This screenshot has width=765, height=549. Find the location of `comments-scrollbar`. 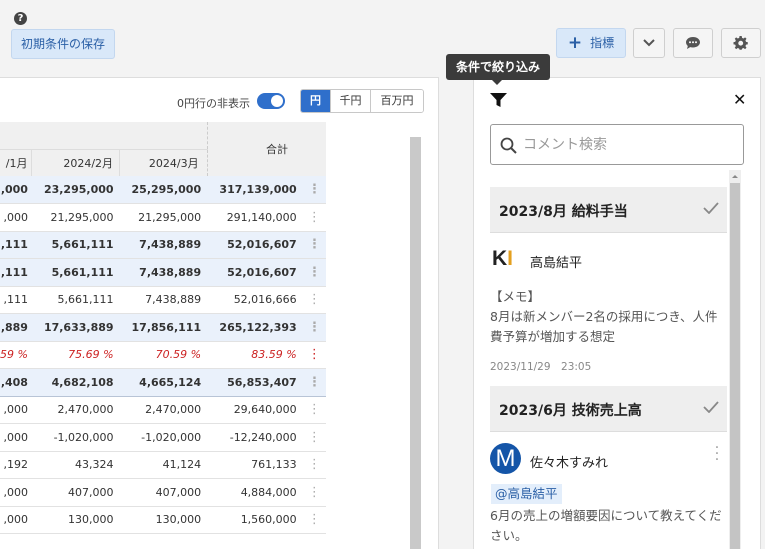

comments-scrollbar is located at coordinates (735, 359).